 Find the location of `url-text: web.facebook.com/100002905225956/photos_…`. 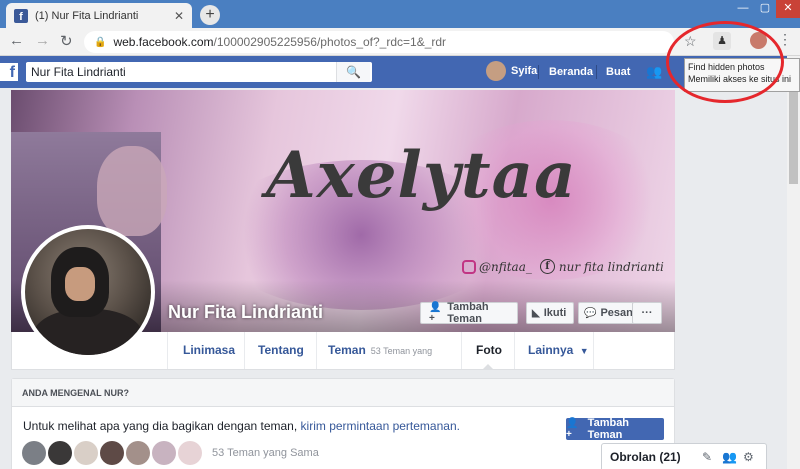

url-text: web.facebook.com/100002905225956/photos_… is located at coordinates (280, 42).